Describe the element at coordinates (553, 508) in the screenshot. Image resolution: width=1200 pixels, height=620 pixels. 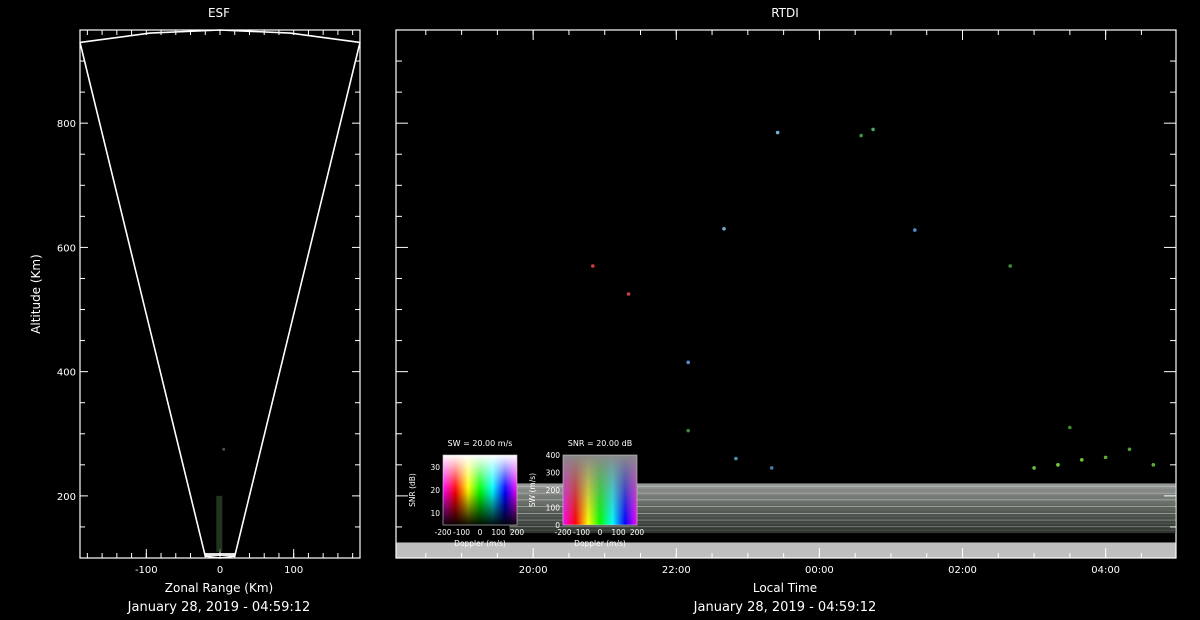
I see `colorbar-ytick-label: 100` at that location.